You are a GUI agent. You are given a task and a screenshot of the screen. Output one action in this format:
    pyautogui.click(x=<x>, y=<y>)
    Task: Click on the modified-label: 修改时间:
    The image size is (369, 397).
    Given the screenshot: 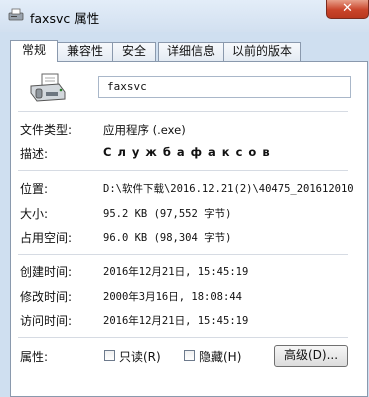 What is the action you would take?
    pyautogui.click(x=46, y=297)
    